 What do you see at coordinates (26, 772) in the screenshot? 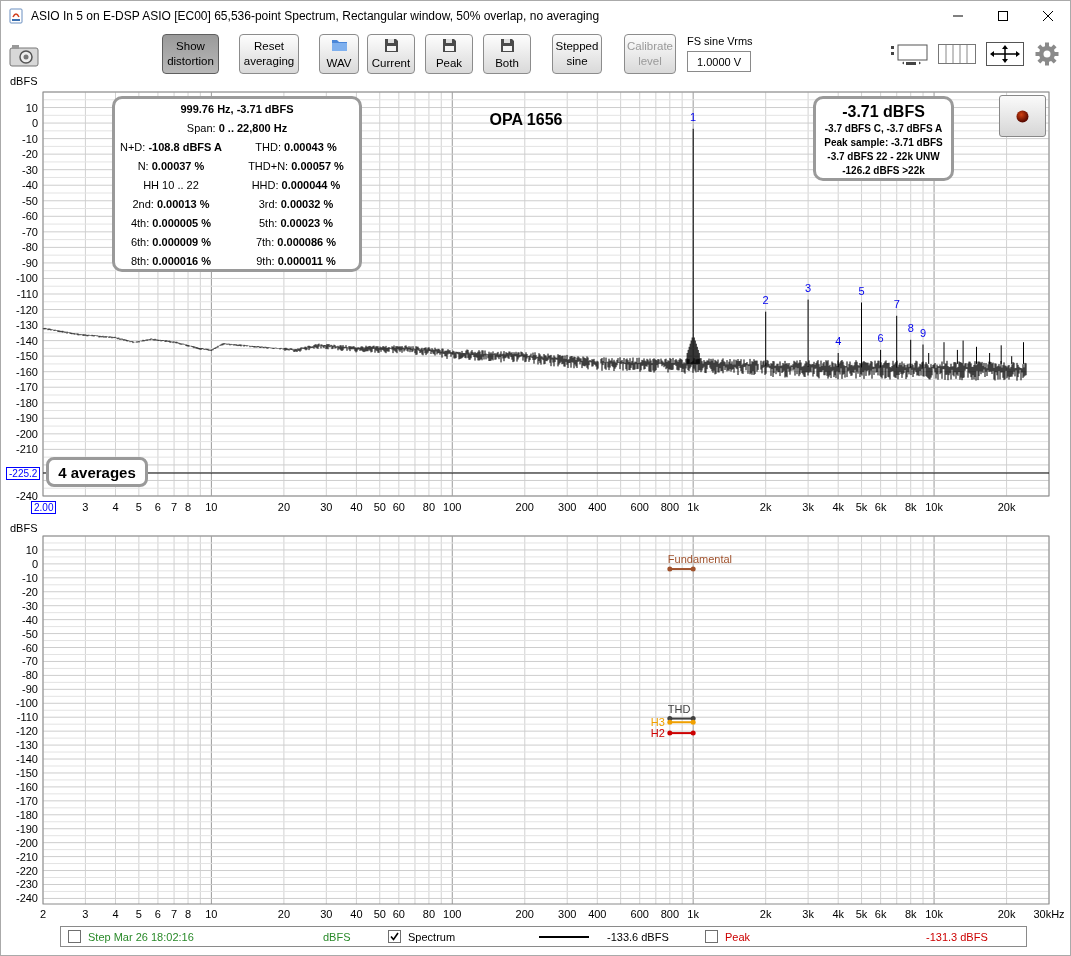
I see `axis-tick-label: -150` at bounding box center [26, 772].